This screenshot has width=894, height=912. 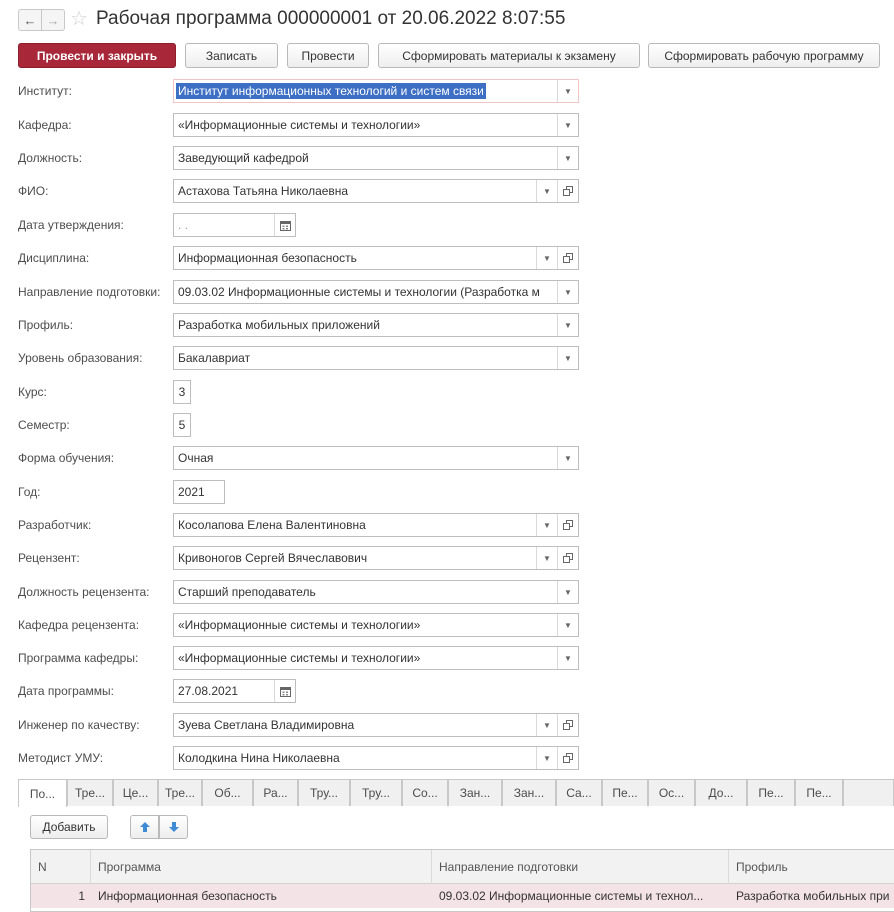 I want to click on profile-field: Разработка мобильных приложений ▼, so click(x=376, y=325).